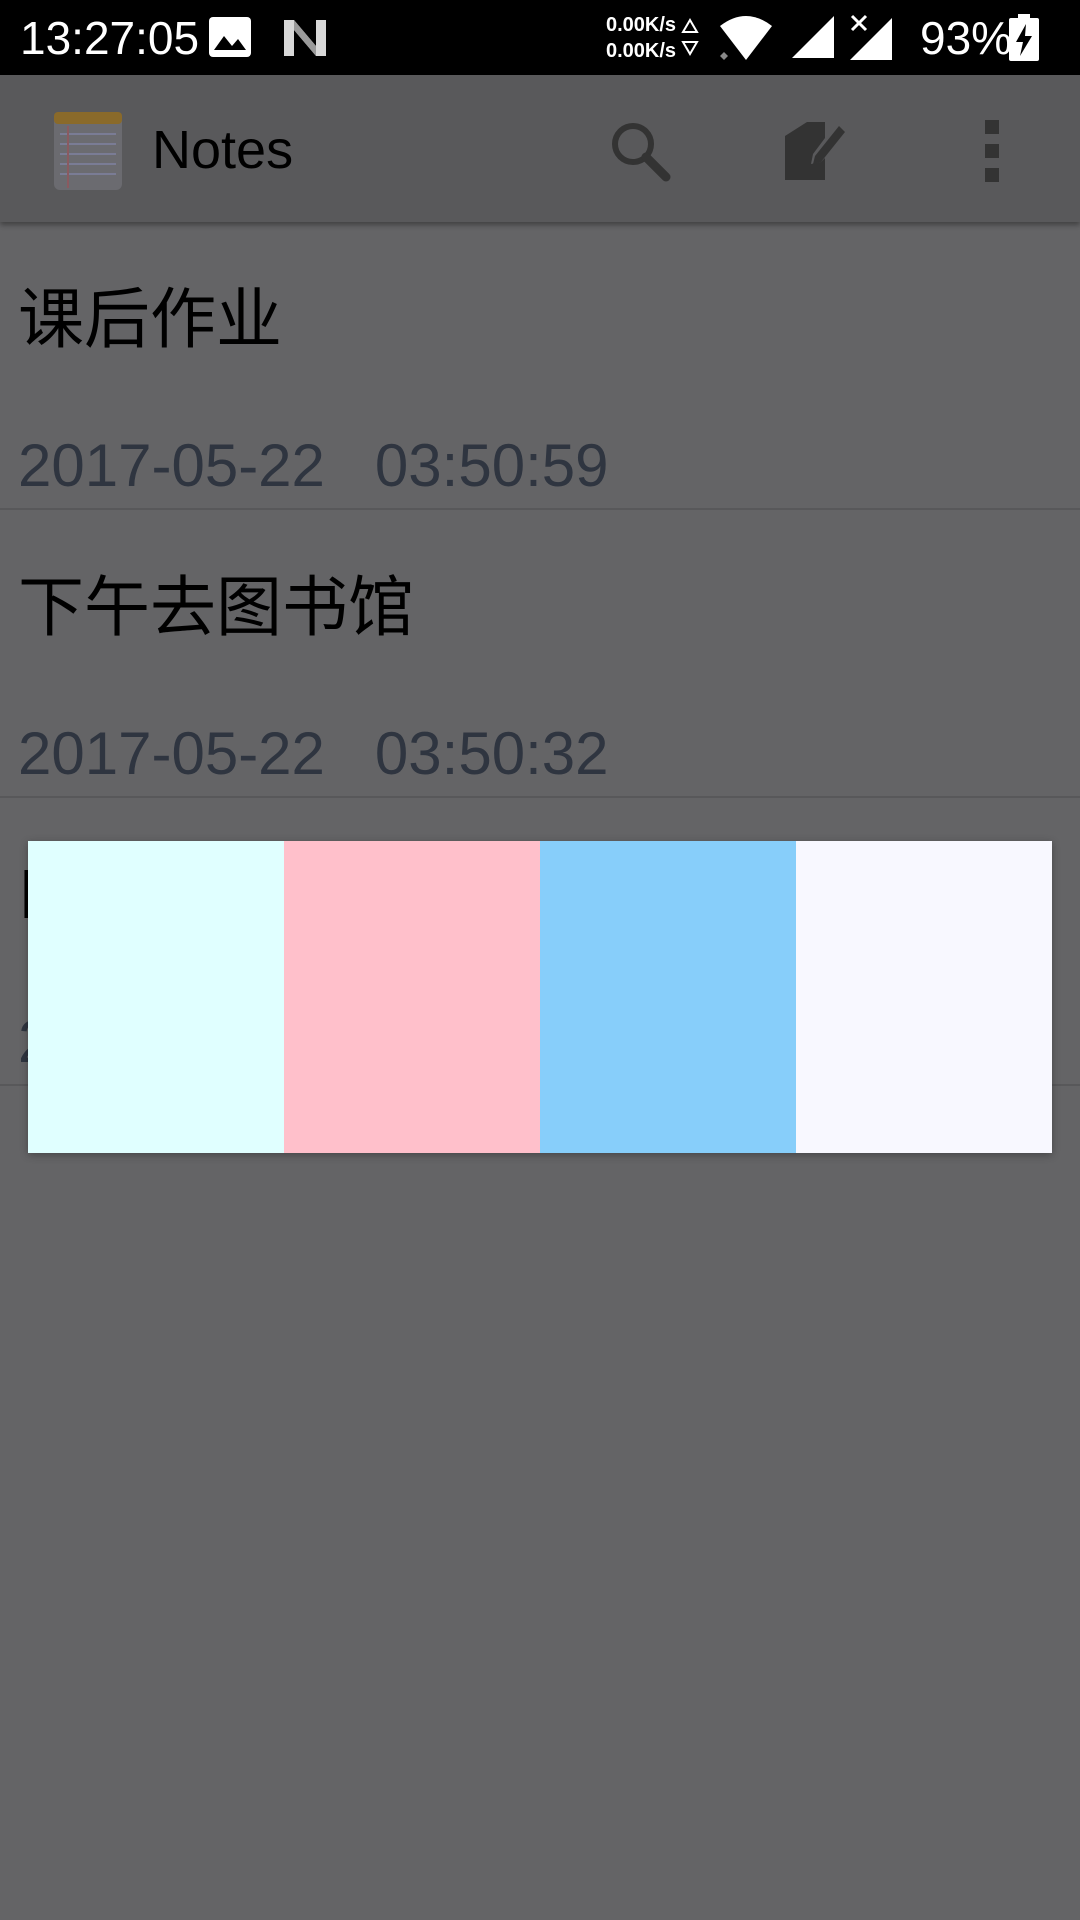  What do you see at coordinates (313, 465) in the screenshot?
I see `note-date: 2017-05-22 03:50:59` at bounding box center [313, 465].